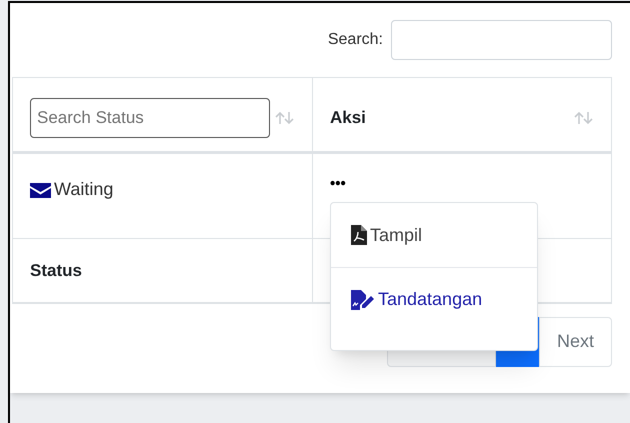 Image resolution: width=630 pixels, height=423 pixels. Describe the element at coordinates (338, 183) in the screenshot. I see `more-actions-button: •••` at that location.